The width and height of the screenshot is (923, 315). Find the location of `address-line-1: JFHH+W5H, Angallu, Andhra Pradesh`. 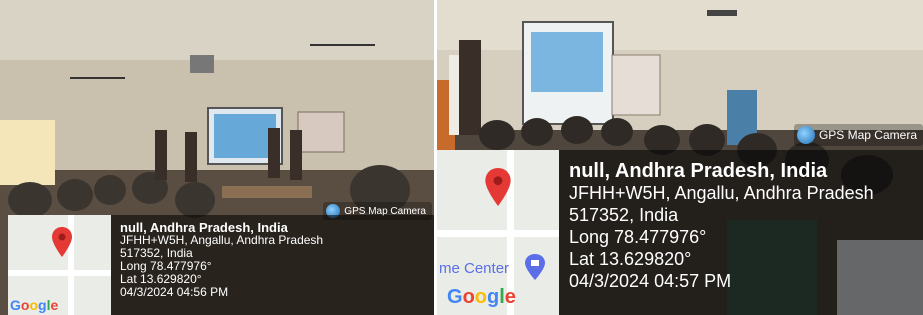

address-line-1: JFHH+W5H, Angallu, Andhra Pradesh is located at coordinates (721, 193).